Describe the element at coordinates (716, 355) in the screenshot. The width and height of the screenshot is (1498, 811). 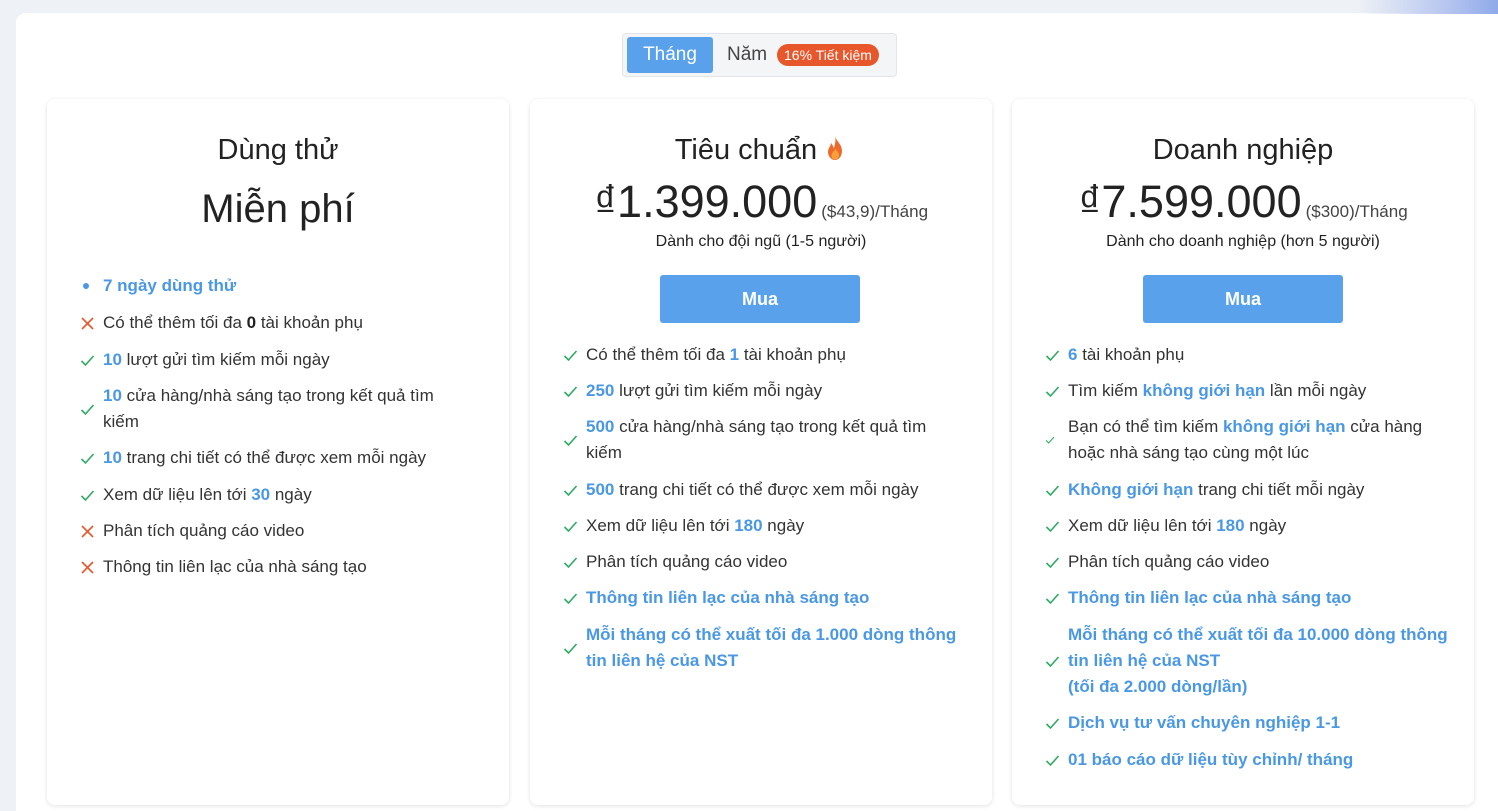
I see `feature-text: Có thể thêm tối đa 1 tài khoản phụ` at that location.